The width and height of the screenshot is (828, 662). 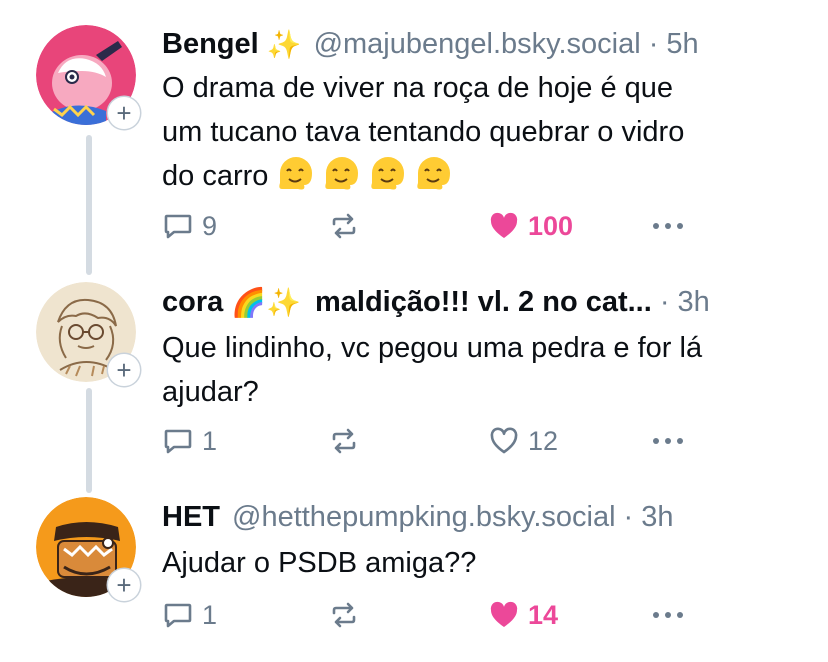 I want to click on post-header: Bengel ✨ @majubengel.bsky.social · 5h, so click(x=430, y=44).